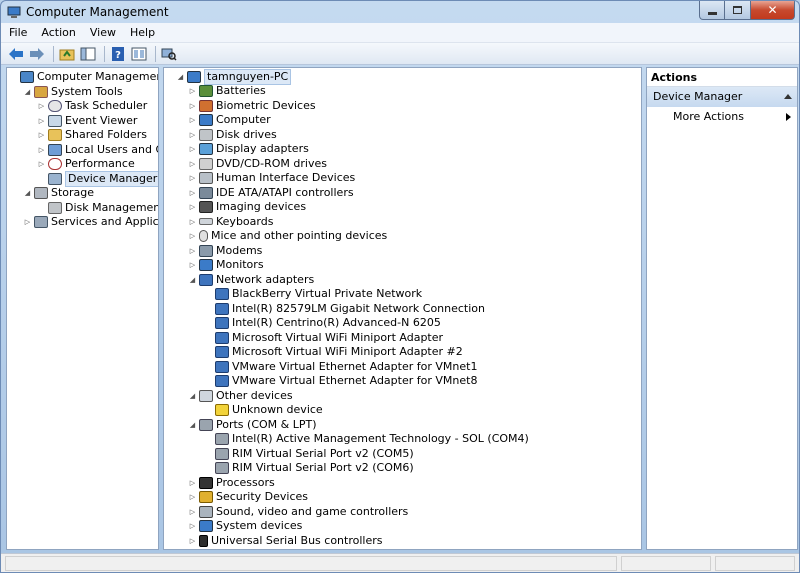 The width and height of the screenshot is (800, 573). I want to click on device-computer: ▷ Computer, so click(229, 120).